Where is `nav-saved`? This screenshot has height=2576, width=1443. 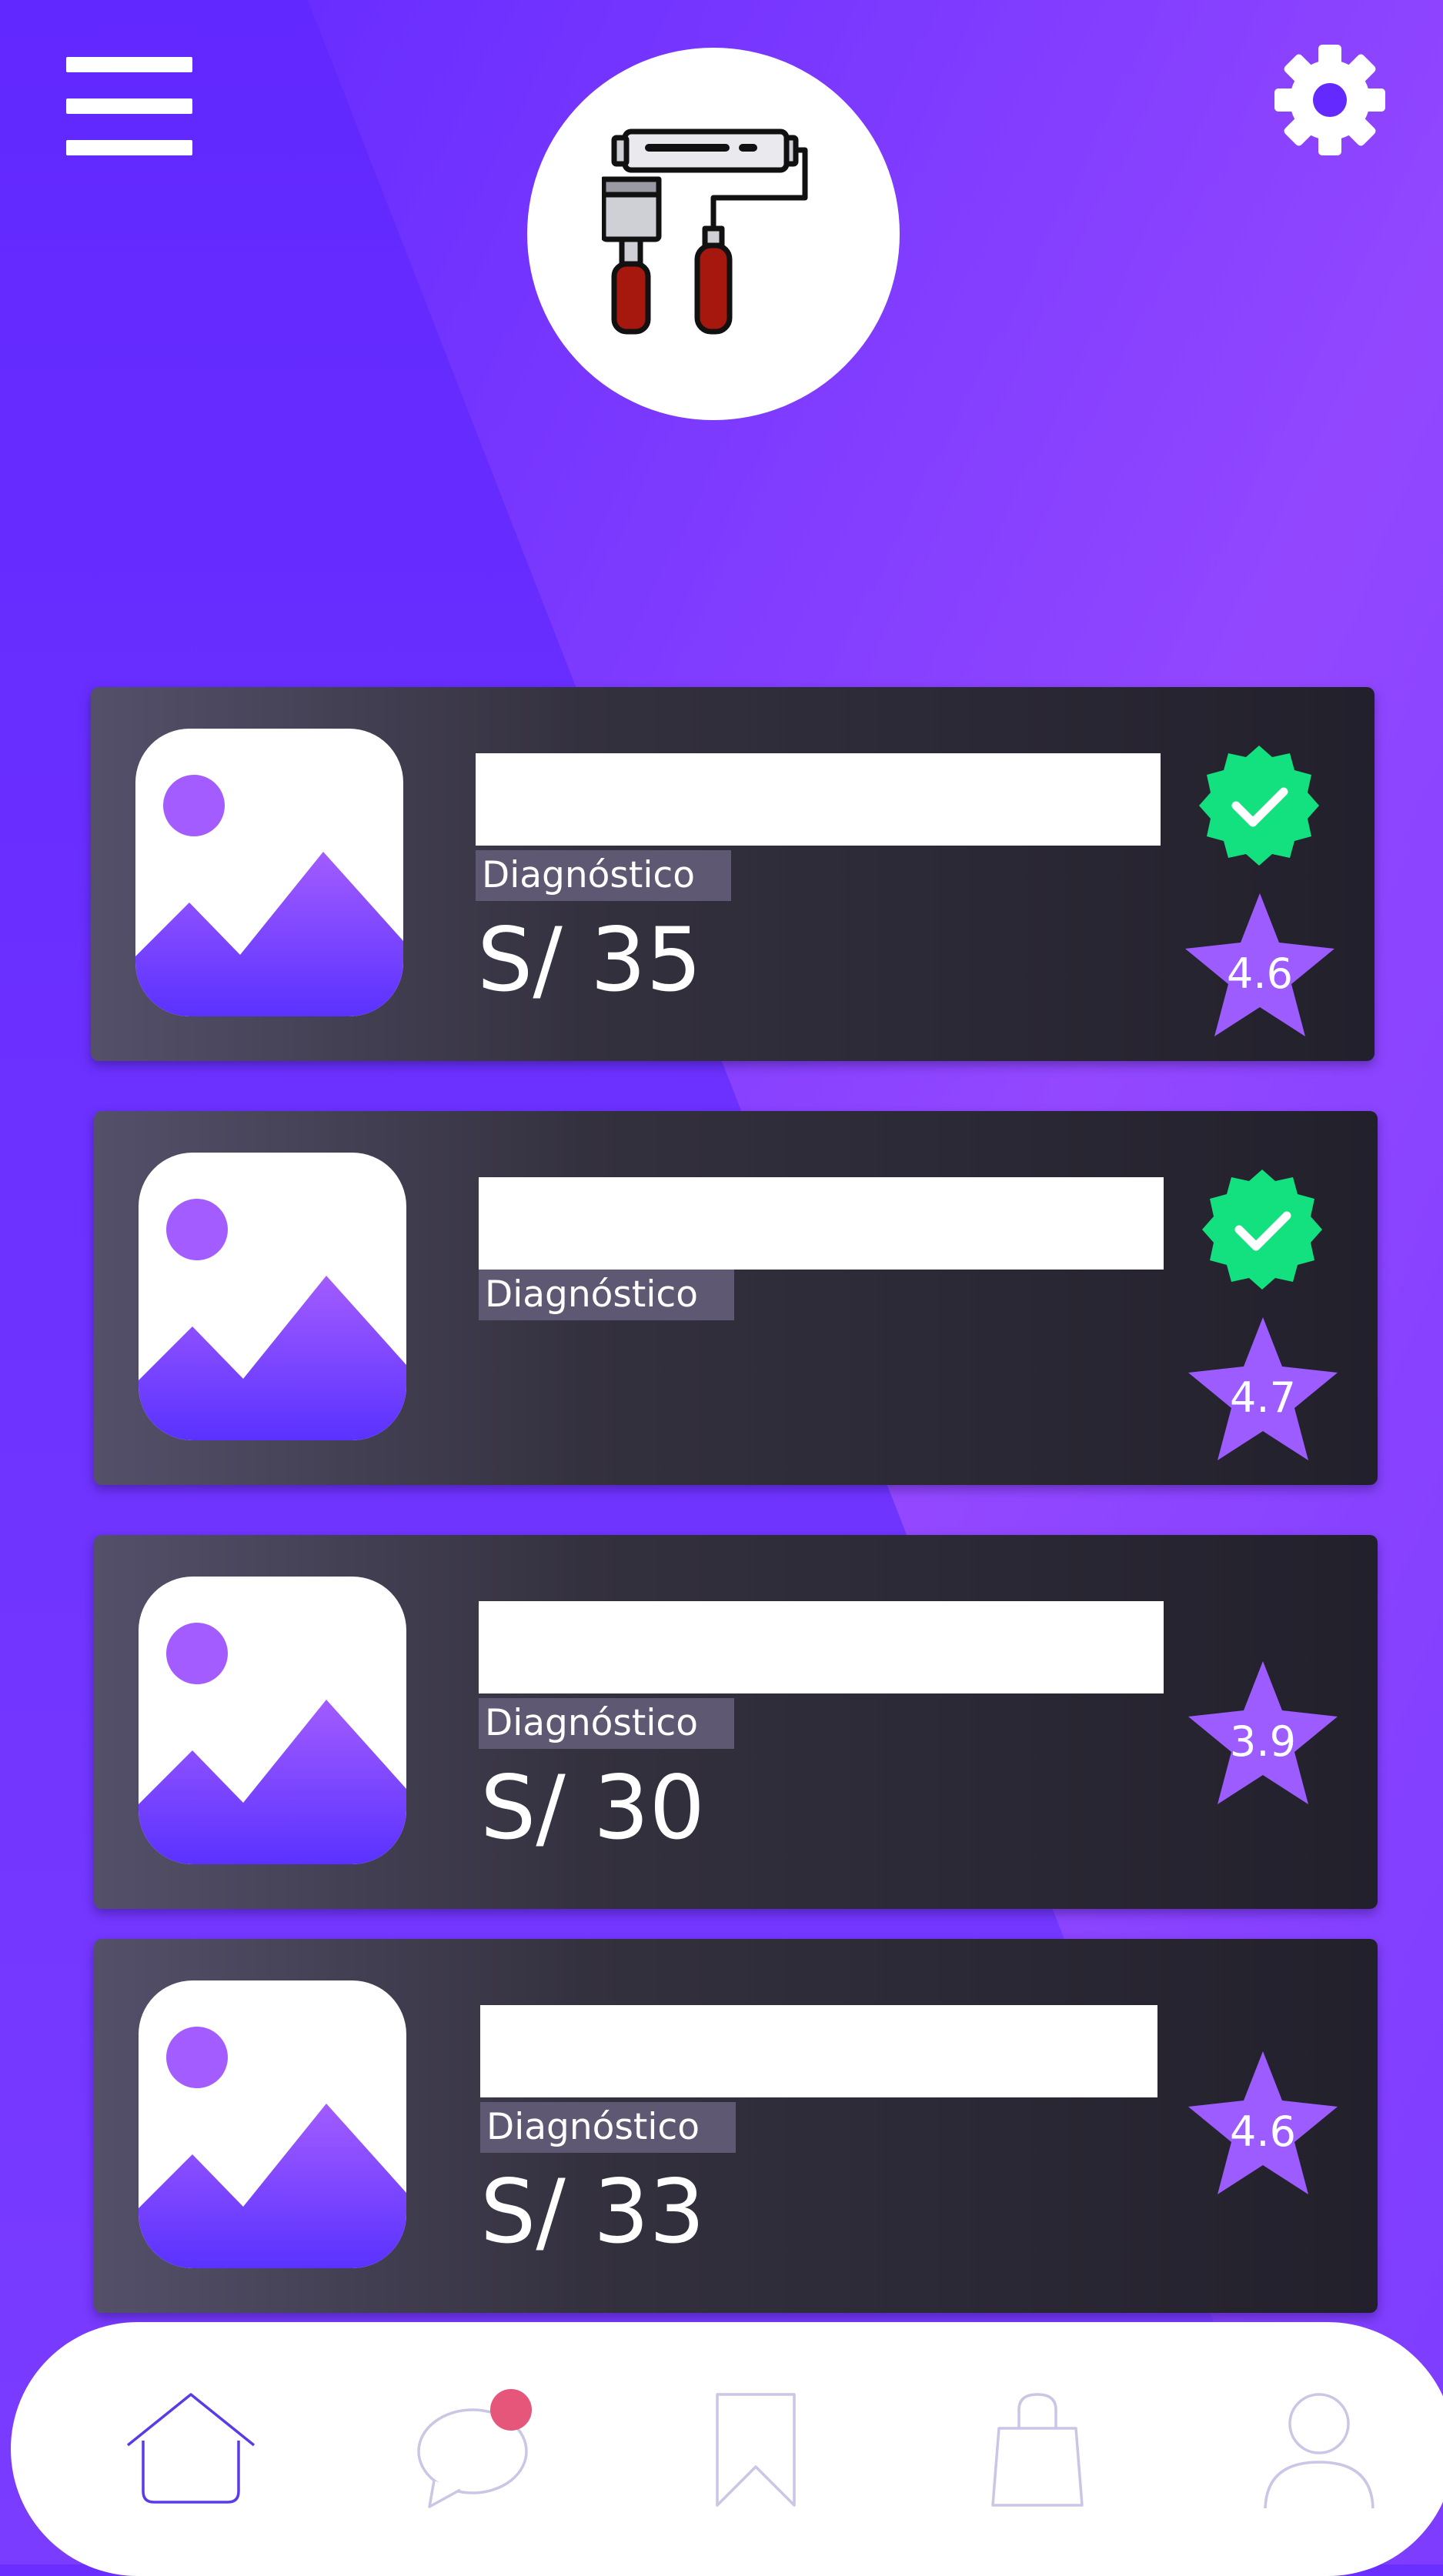
nav-saved is located at coordinates (755, 2449).